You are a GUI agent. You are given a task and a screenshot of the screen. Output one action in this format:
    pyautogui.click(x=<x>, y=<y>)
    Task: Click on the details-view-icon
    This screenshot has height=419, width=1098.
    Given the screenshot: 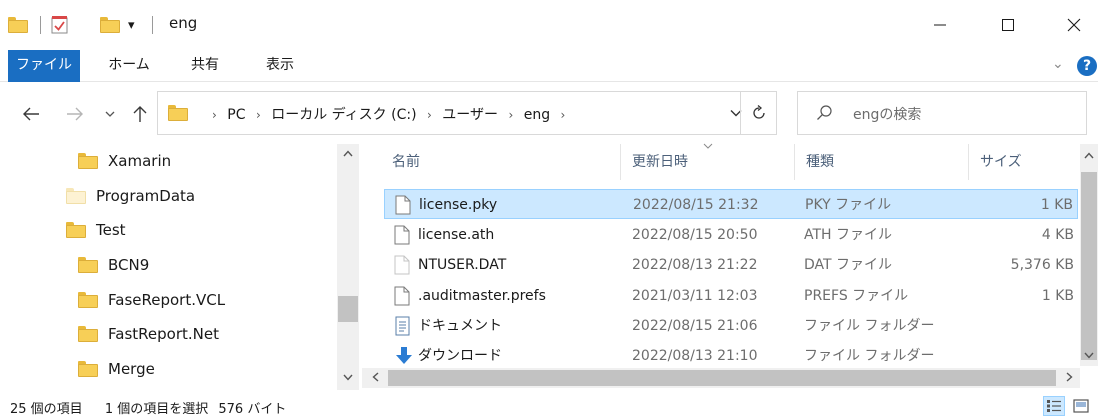 What is the action you would take?
    pyautogui.click(x=1054, y=406)
    